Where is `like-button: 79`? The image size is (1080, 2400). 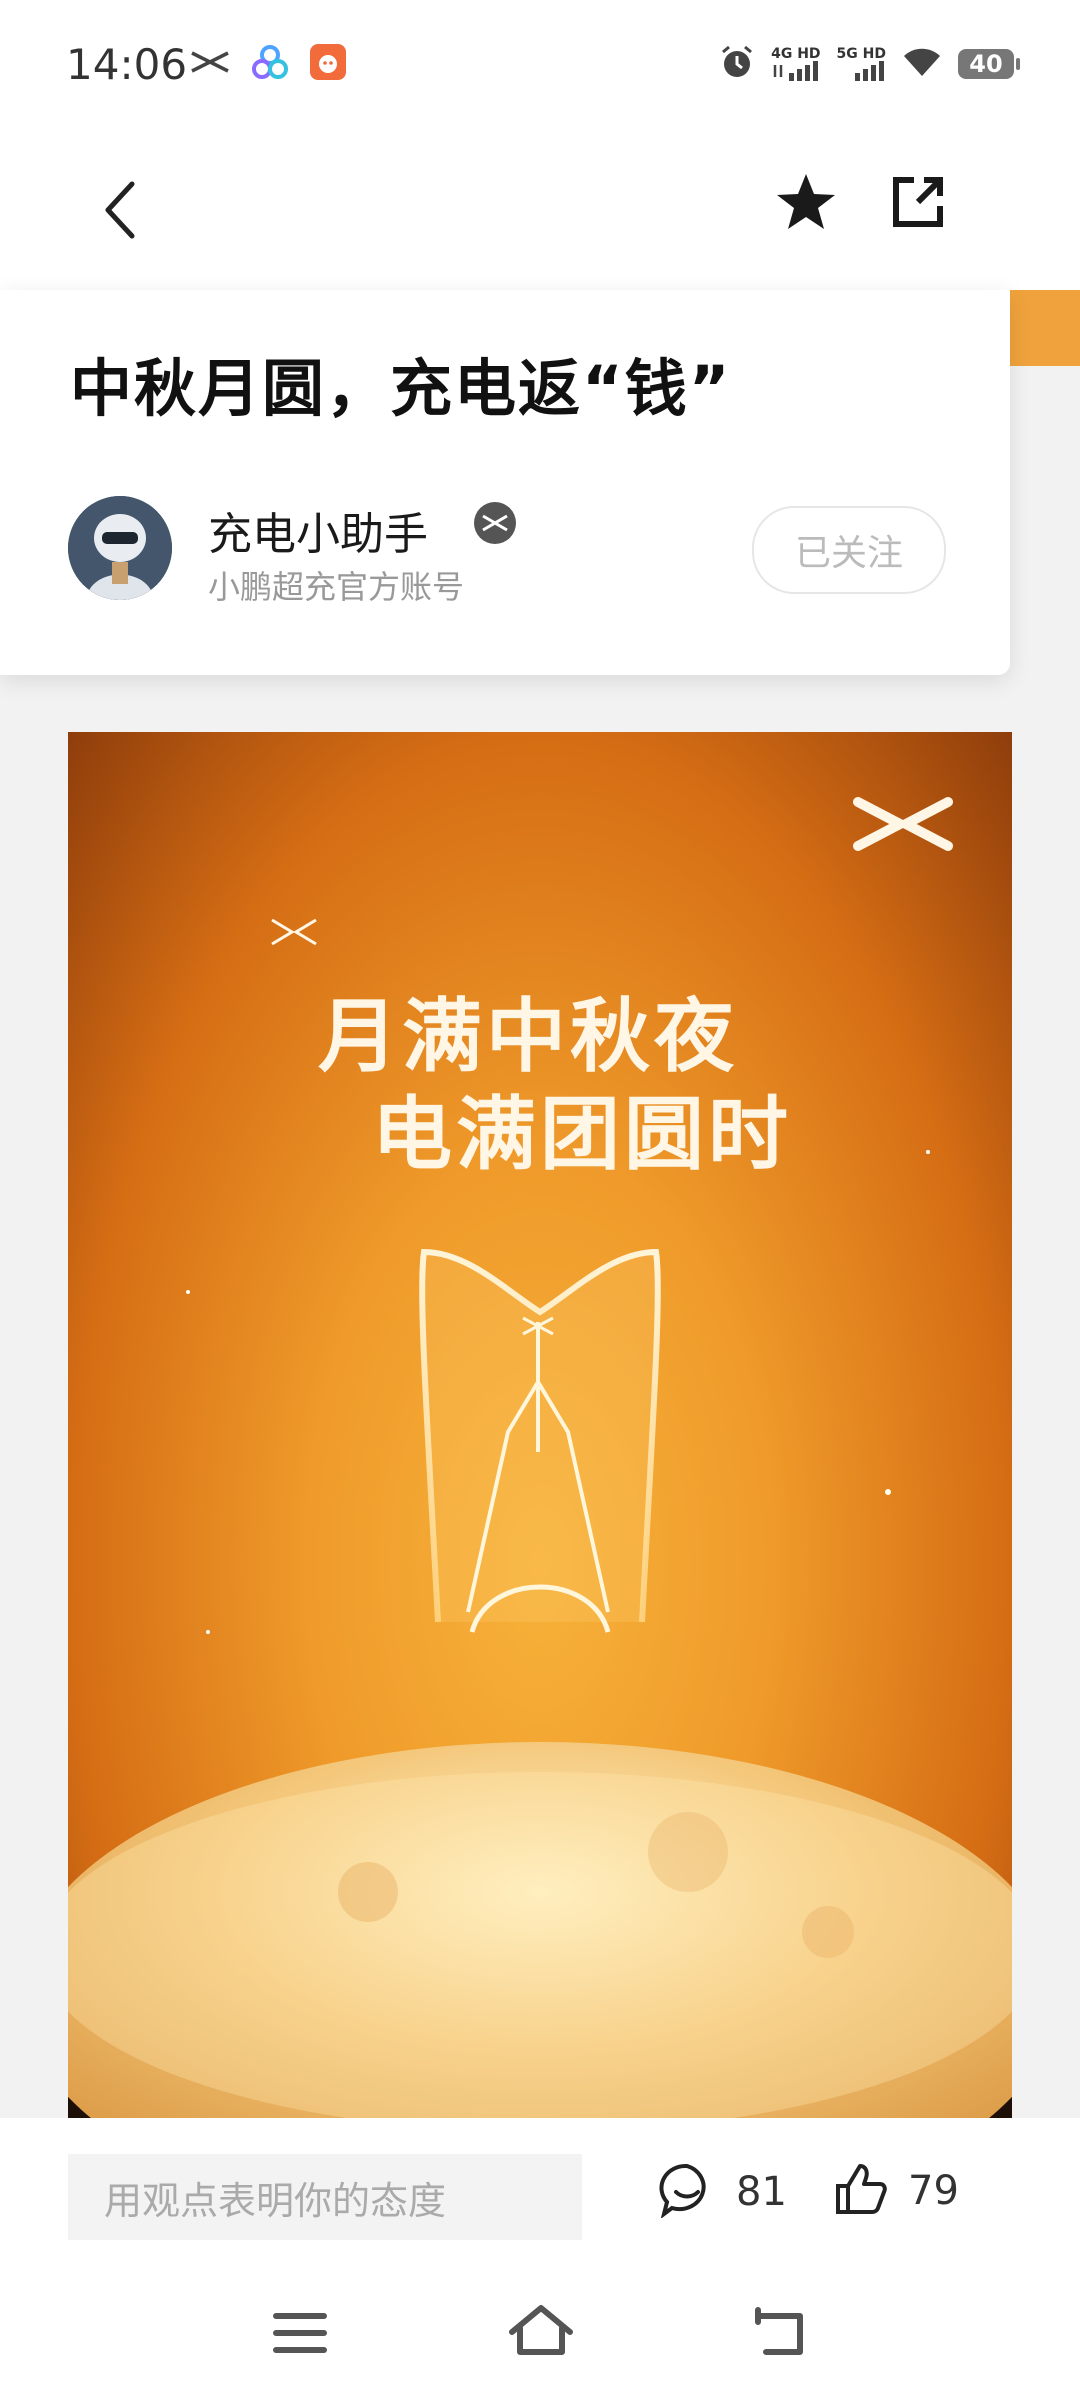 like-button: 79 is located at coordinates (896, 2191).